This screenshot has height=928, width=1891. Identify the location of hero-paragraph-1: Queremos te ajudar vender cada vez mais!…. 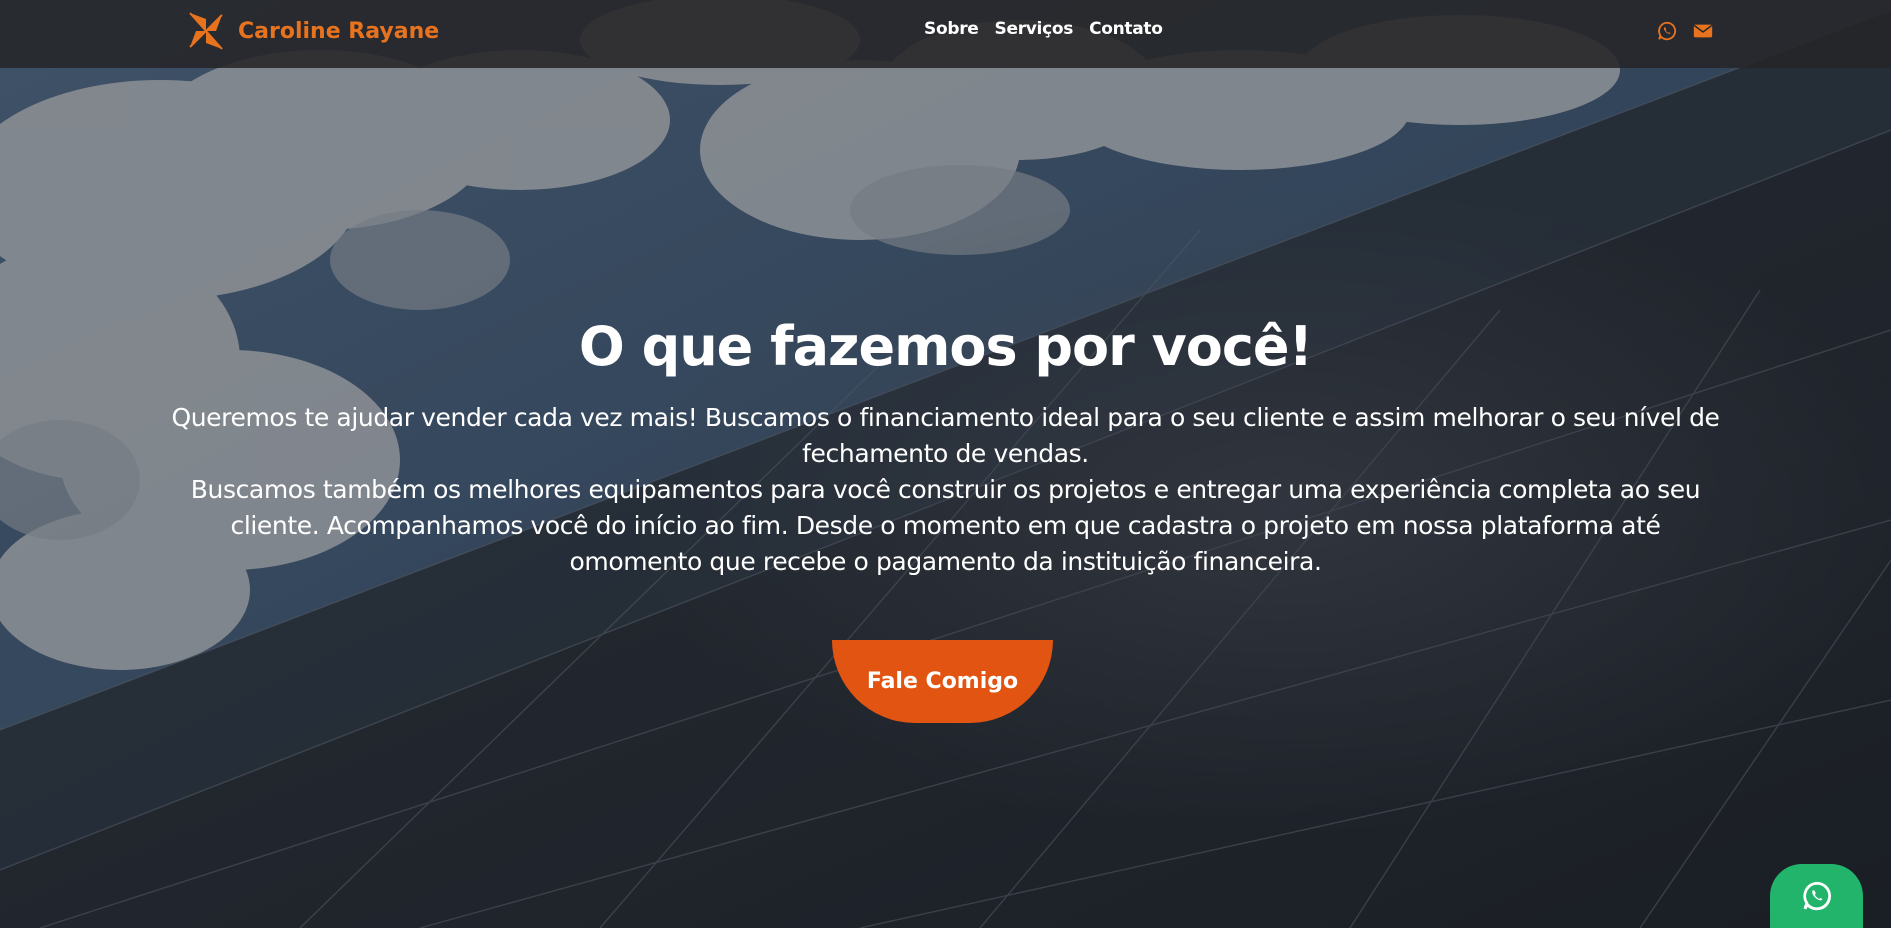
(945, 435).